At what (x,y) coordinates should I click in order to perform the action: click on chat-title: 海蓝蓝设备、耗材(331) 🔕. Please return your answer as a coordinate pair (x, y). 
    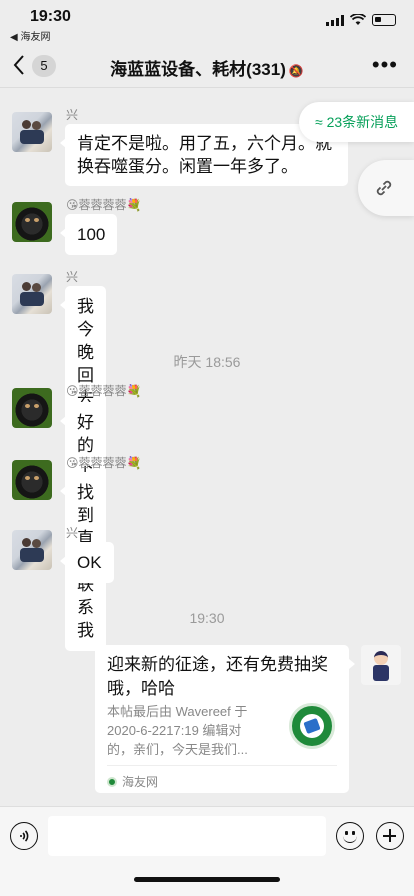
    Looking at the image, I should click on (207, 67).